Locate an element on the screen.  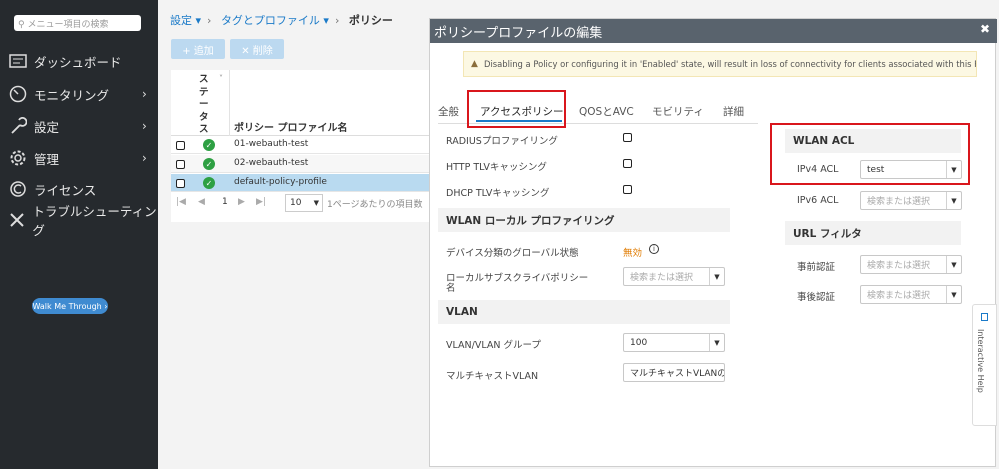
multicast-vlan-input: マルチキャストVLANの, is located at coordinates (674, 372).